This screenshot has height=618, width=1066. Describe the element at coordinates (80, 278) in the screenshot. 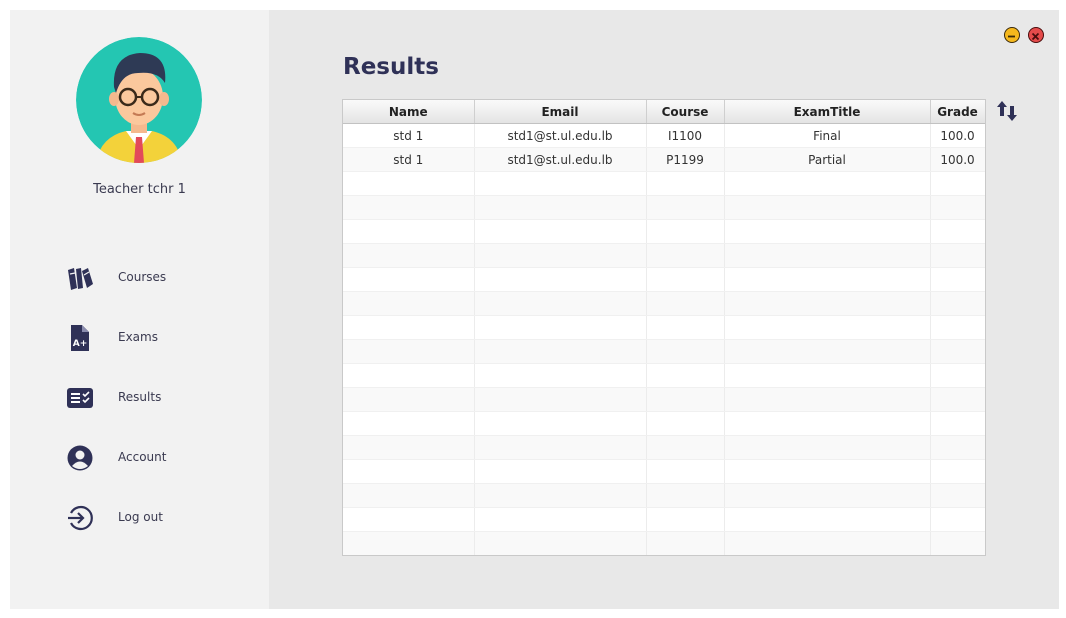

I see `books-icon` at that location.